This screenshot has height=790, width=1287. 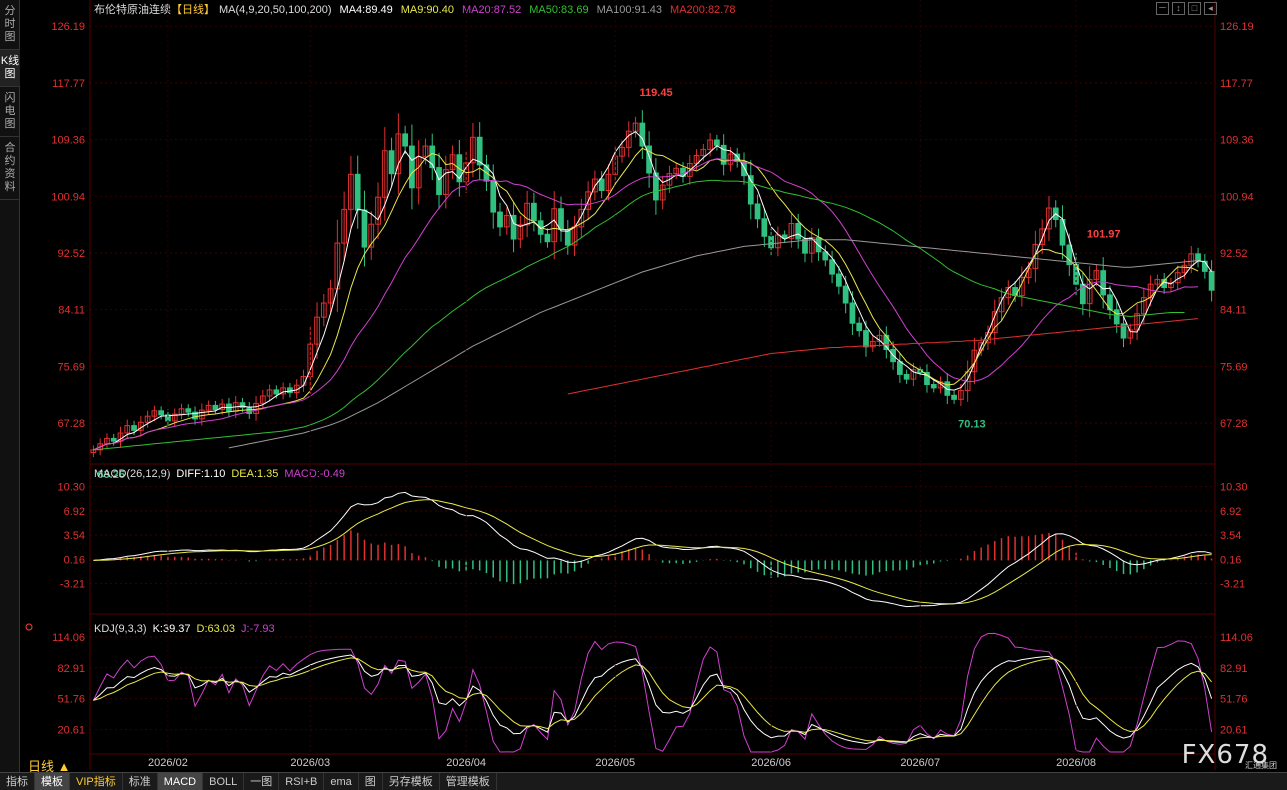 I want to click on ma-title: MA(4,9,20,50,100,200), so click(x=275, y=10).